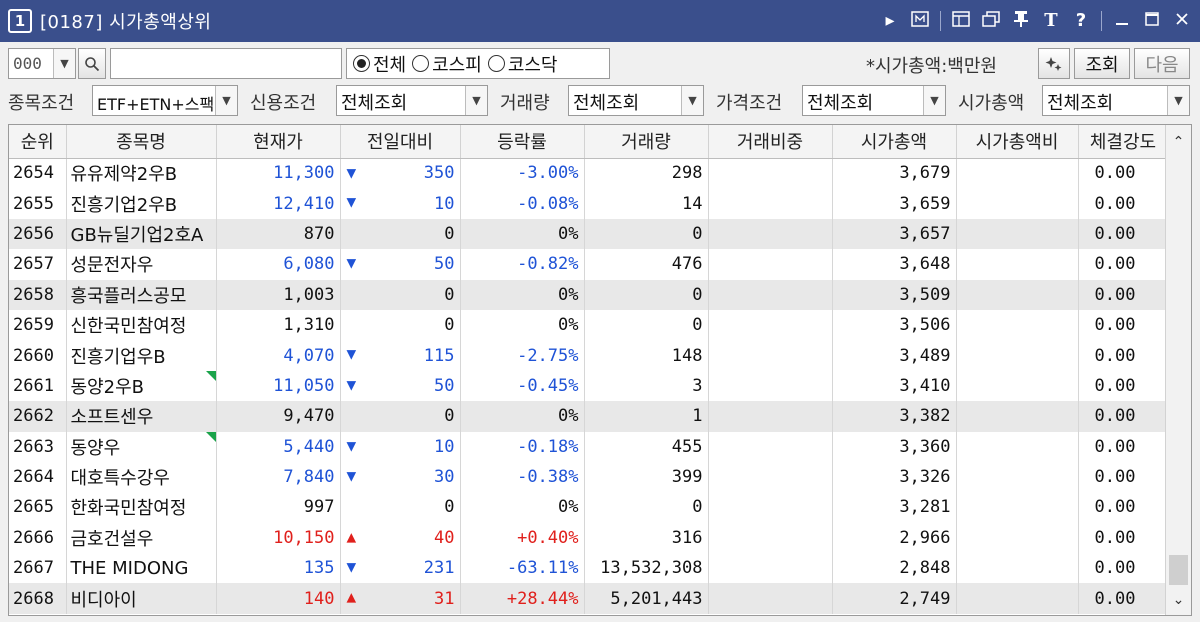  Describe the element at coordinates (141, 325) in the screenshot. I see `stock-name-cell: 신한국민참여정` at that location.